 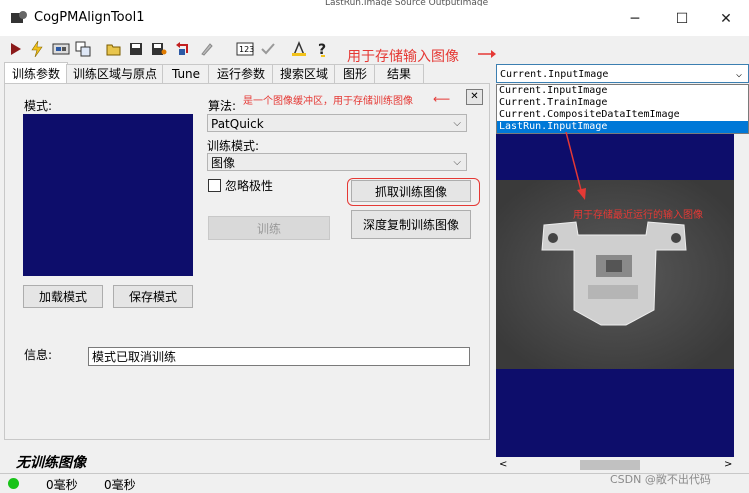 What do you see at coordinates (114, 49) in the screenshot?
I see `open-icon` at bounding box center [114, 49].